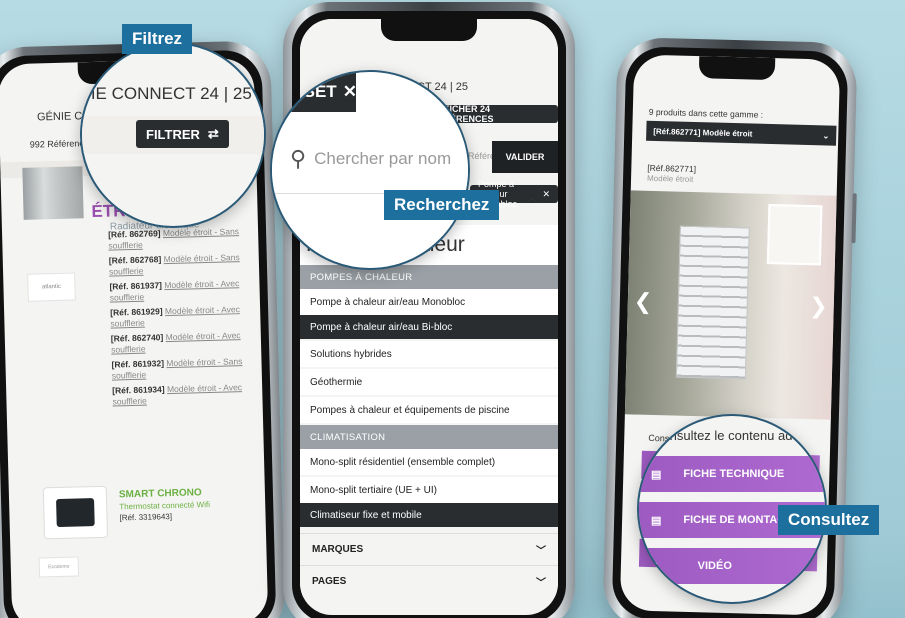  I want to click on filter-sliders-icon: ⇄, so click(213, 133).